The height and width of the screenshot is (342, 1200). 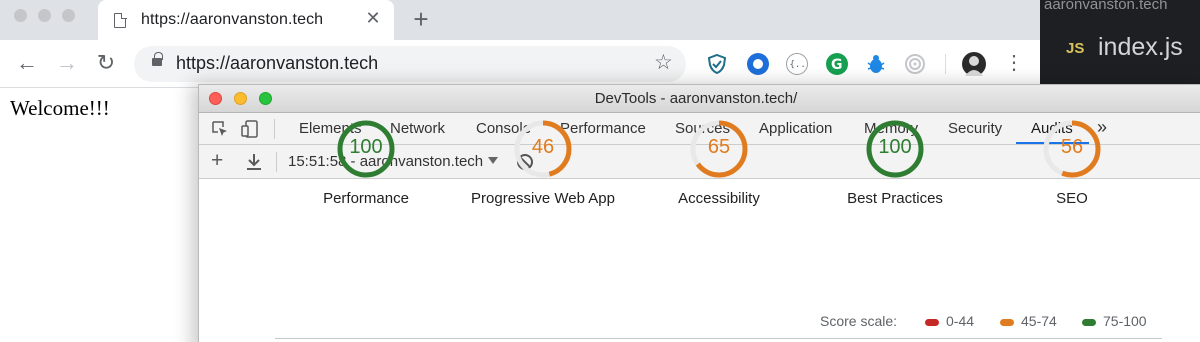 What do you see at coordinates (157, 59) in the screenshot?
I see `lock-icon` at bounding box center [157, 59].